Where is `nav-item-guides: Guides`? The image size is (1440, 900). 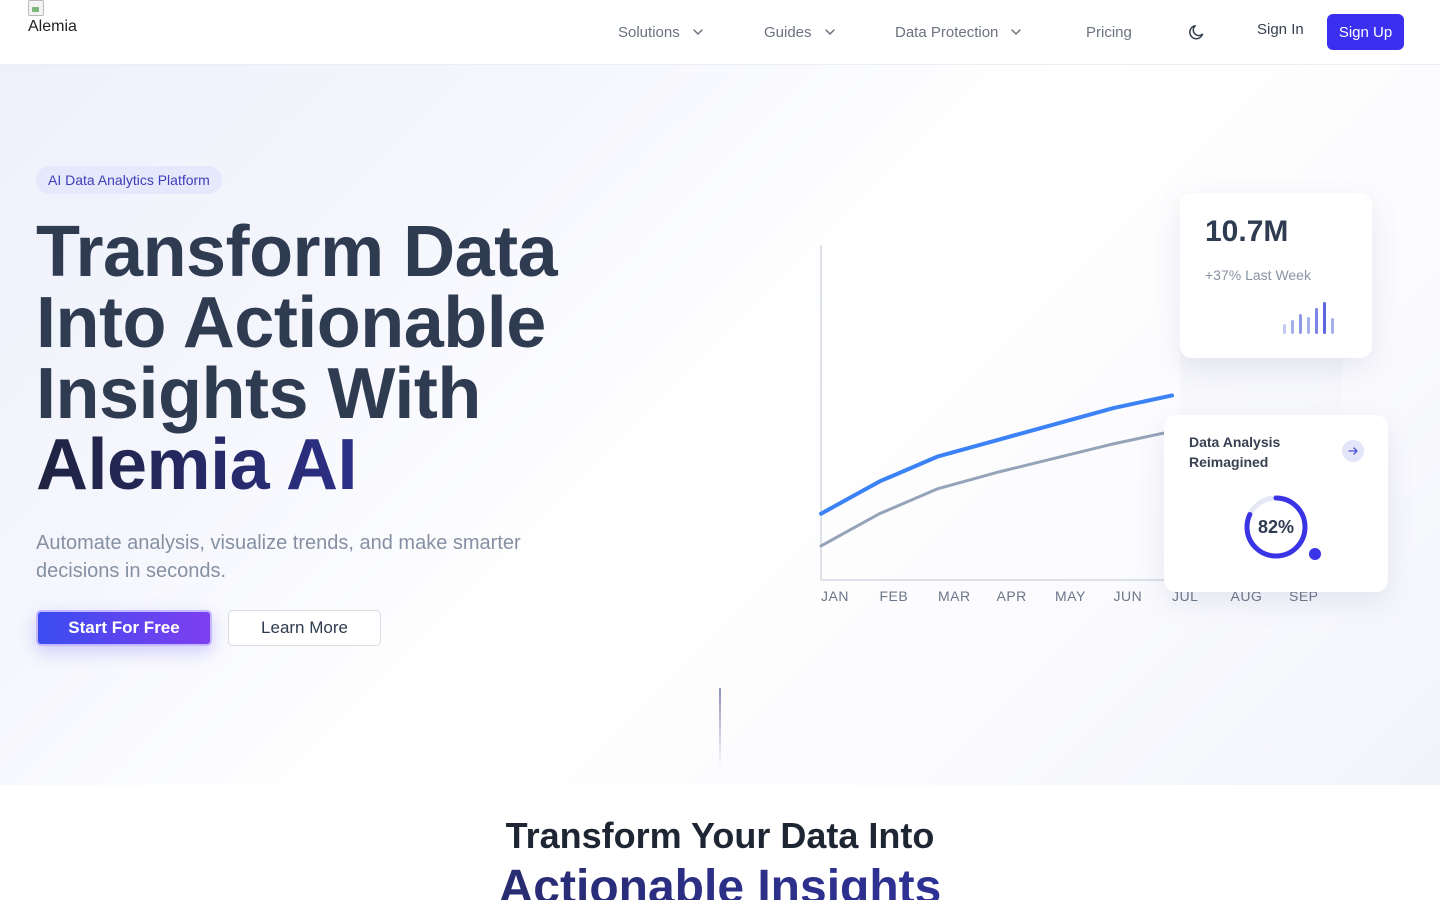 nav-item-guides: Guides is located at coordinates (800, 32).